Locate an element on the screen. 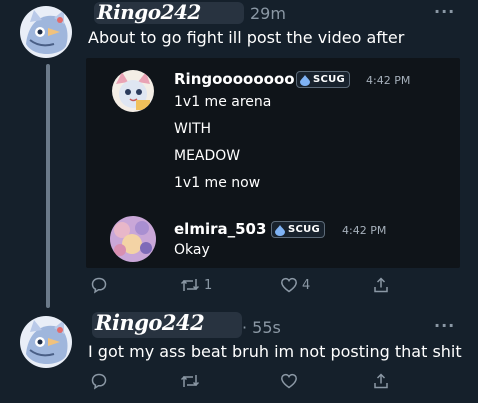 This screenshot has width=478, height=403. chat-line: 1v1 me now is located at coordinates (217, 183).